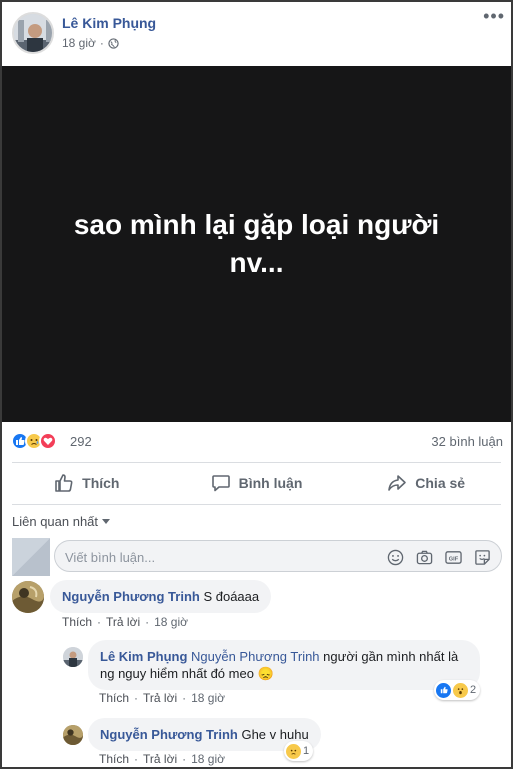 This screenshot has width=513, height=769. What do you see at coordinates (81, 441) in the screenshot?
I see `reaction-count: 292` at bounding box center [81, 441].